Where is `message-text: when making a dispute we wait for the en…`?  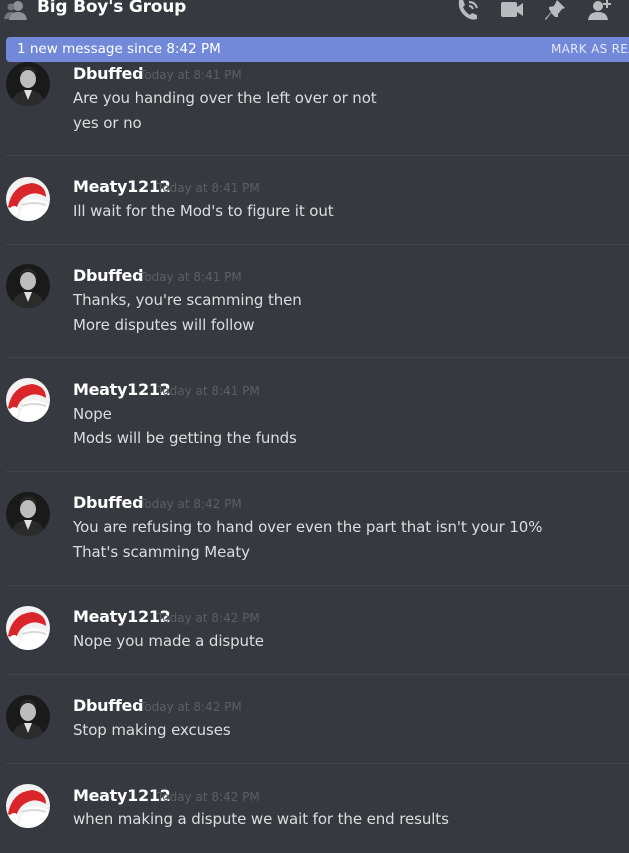 message-text: when making a dispute we wait for the en… is located at coordinates (261, 819).